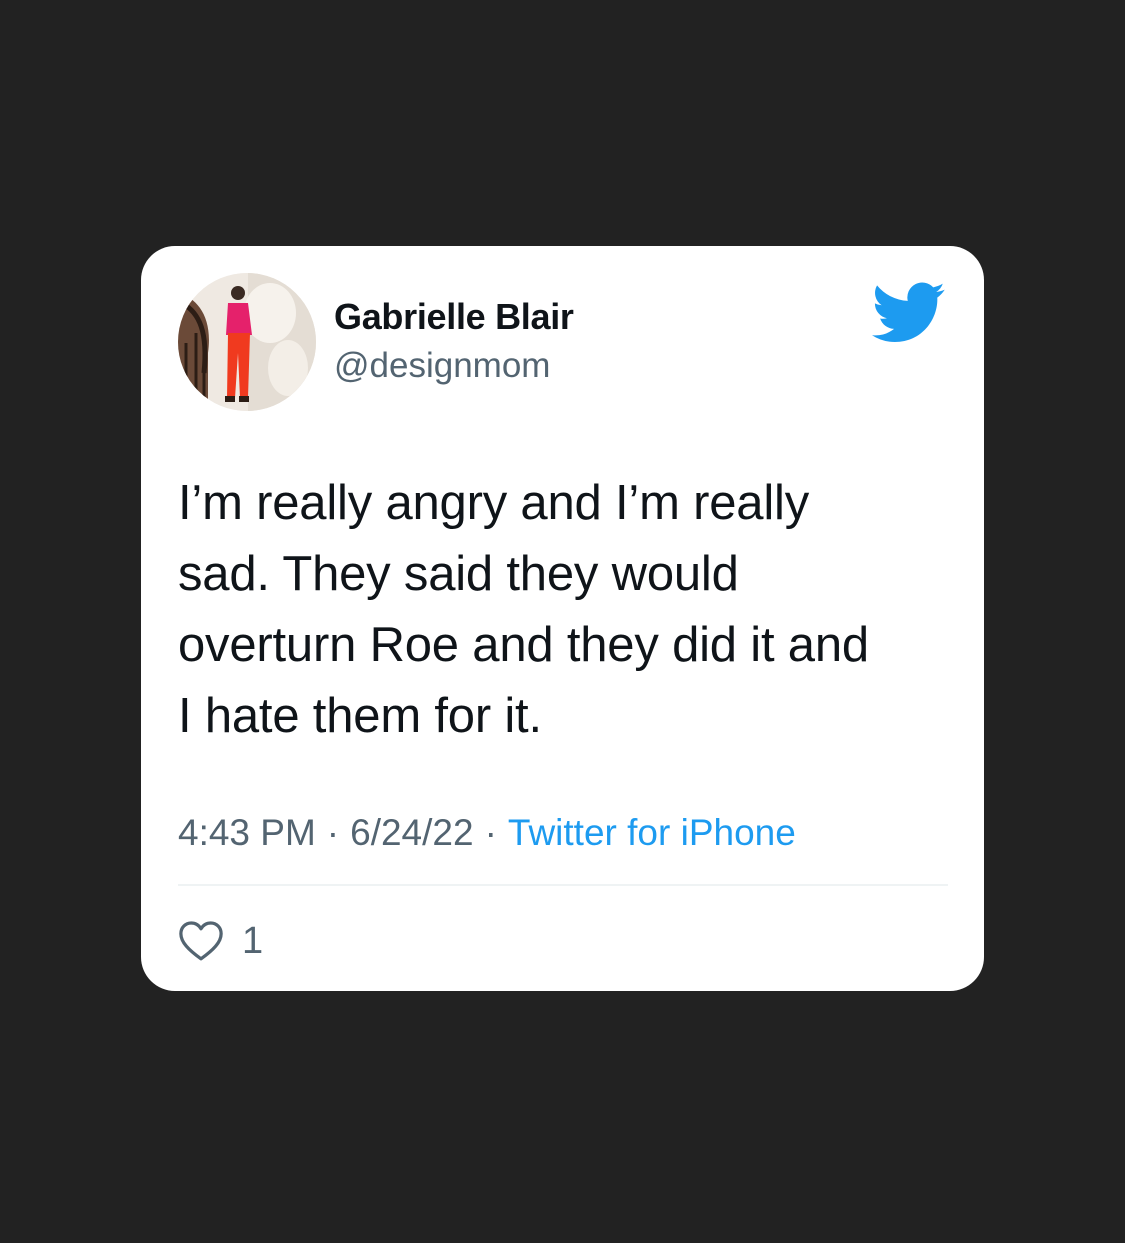 The height and width of the screenshot is (1243, 1125). I want to click on tweet-text-line: overturn Roe and they did it and, so click(523, 645).